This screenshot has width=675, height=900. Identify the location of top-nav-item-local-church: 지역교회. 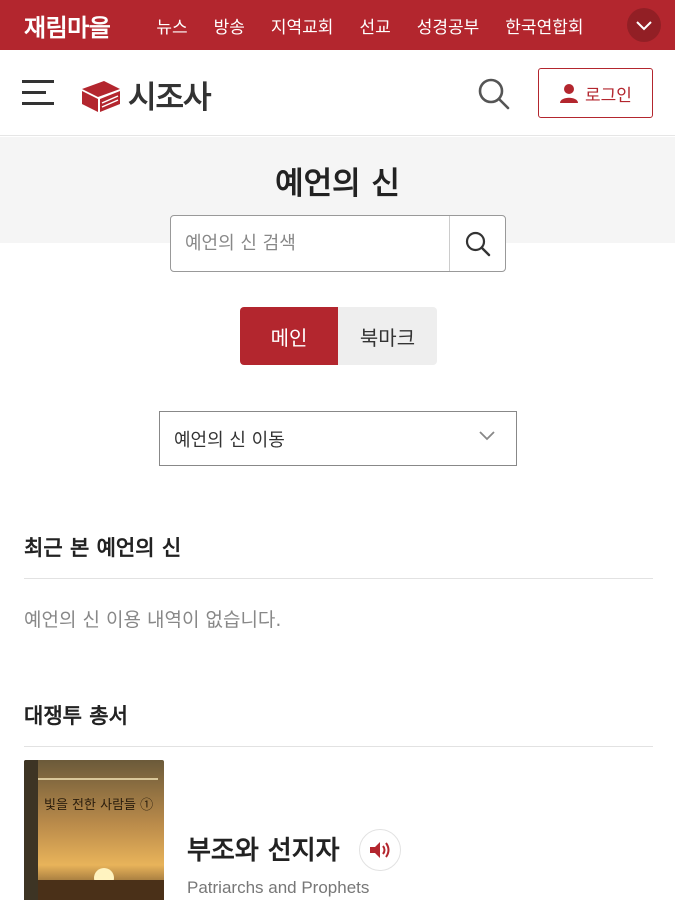
(302, 25).